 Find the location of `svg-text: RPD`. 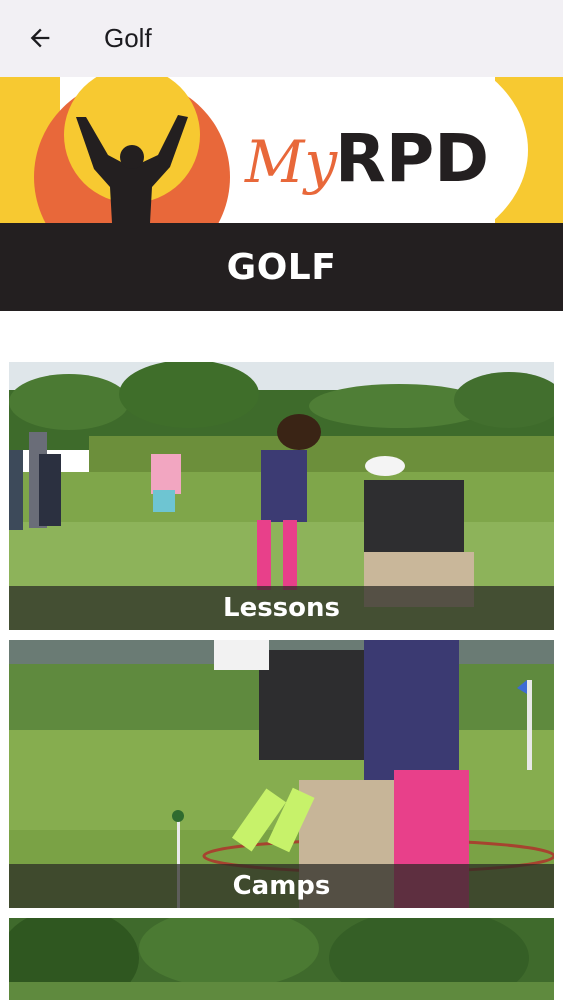

svg-text: RPD is located at coordinates (412, 158).